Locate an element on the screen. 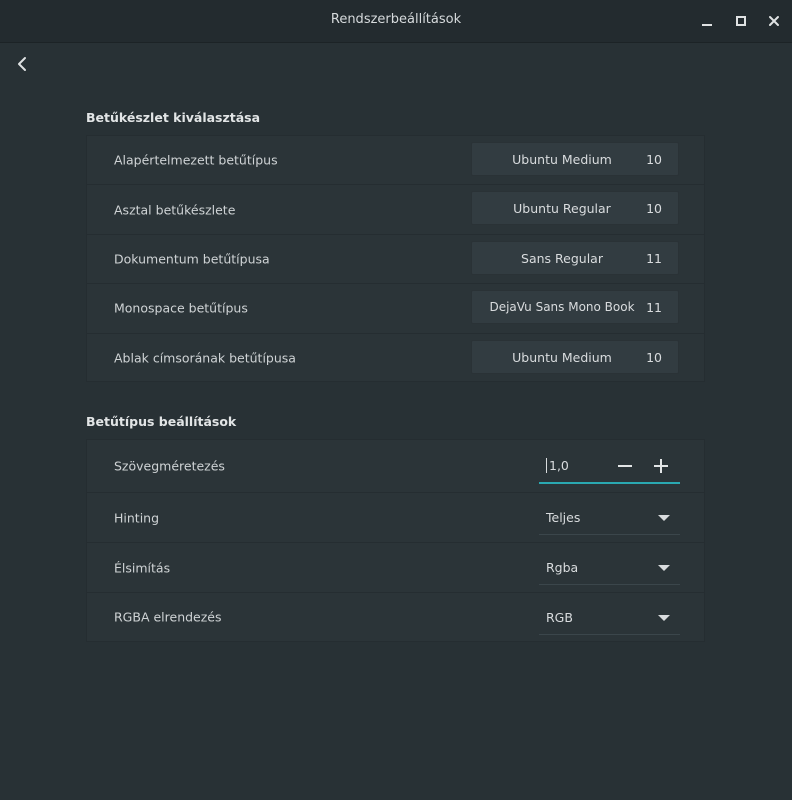 This screenshot has height=800, width=792. default-font-button: Ubuntu Medium 10 is located at coordinates (575, 159).